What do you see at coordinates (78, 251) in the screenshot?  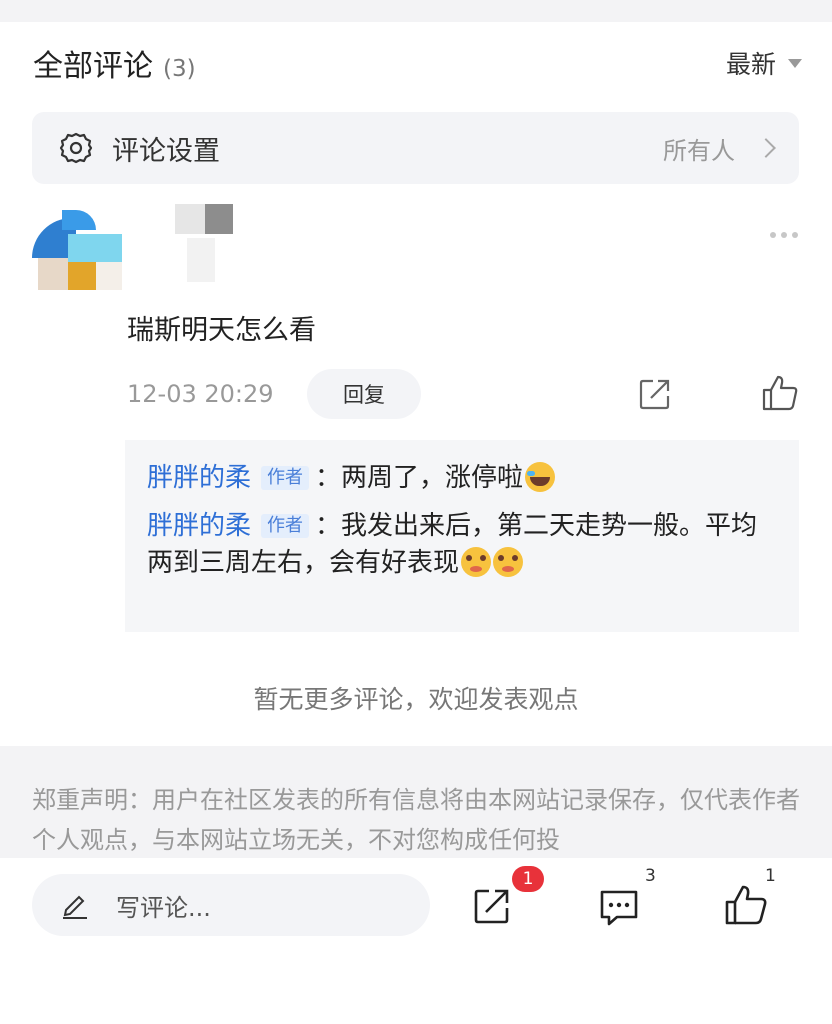 I see `avatar` at bounding box center [78, 251].